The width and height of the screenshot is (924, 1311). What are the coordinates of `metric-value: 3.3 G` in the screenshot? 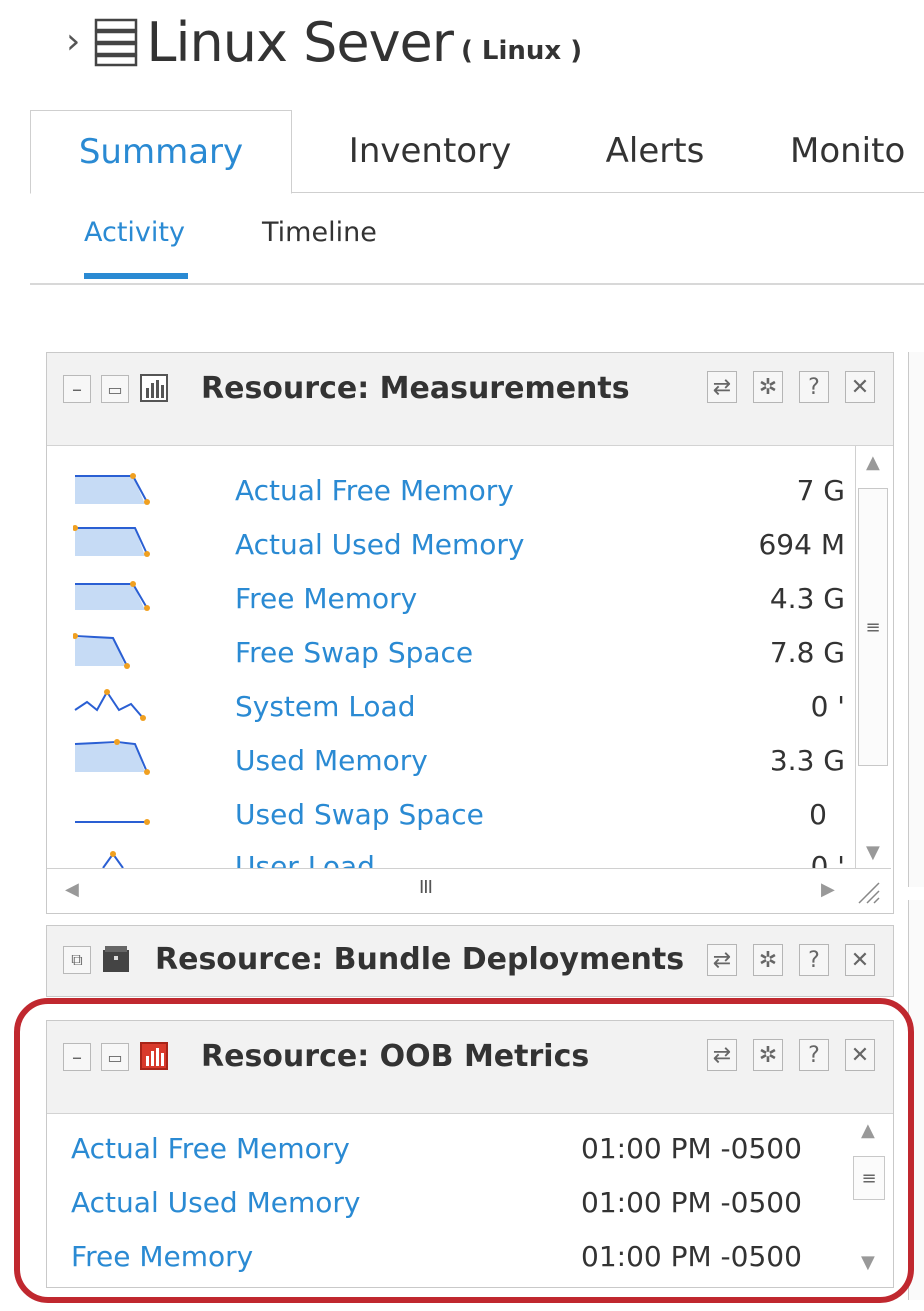 It's located at (807, 760).